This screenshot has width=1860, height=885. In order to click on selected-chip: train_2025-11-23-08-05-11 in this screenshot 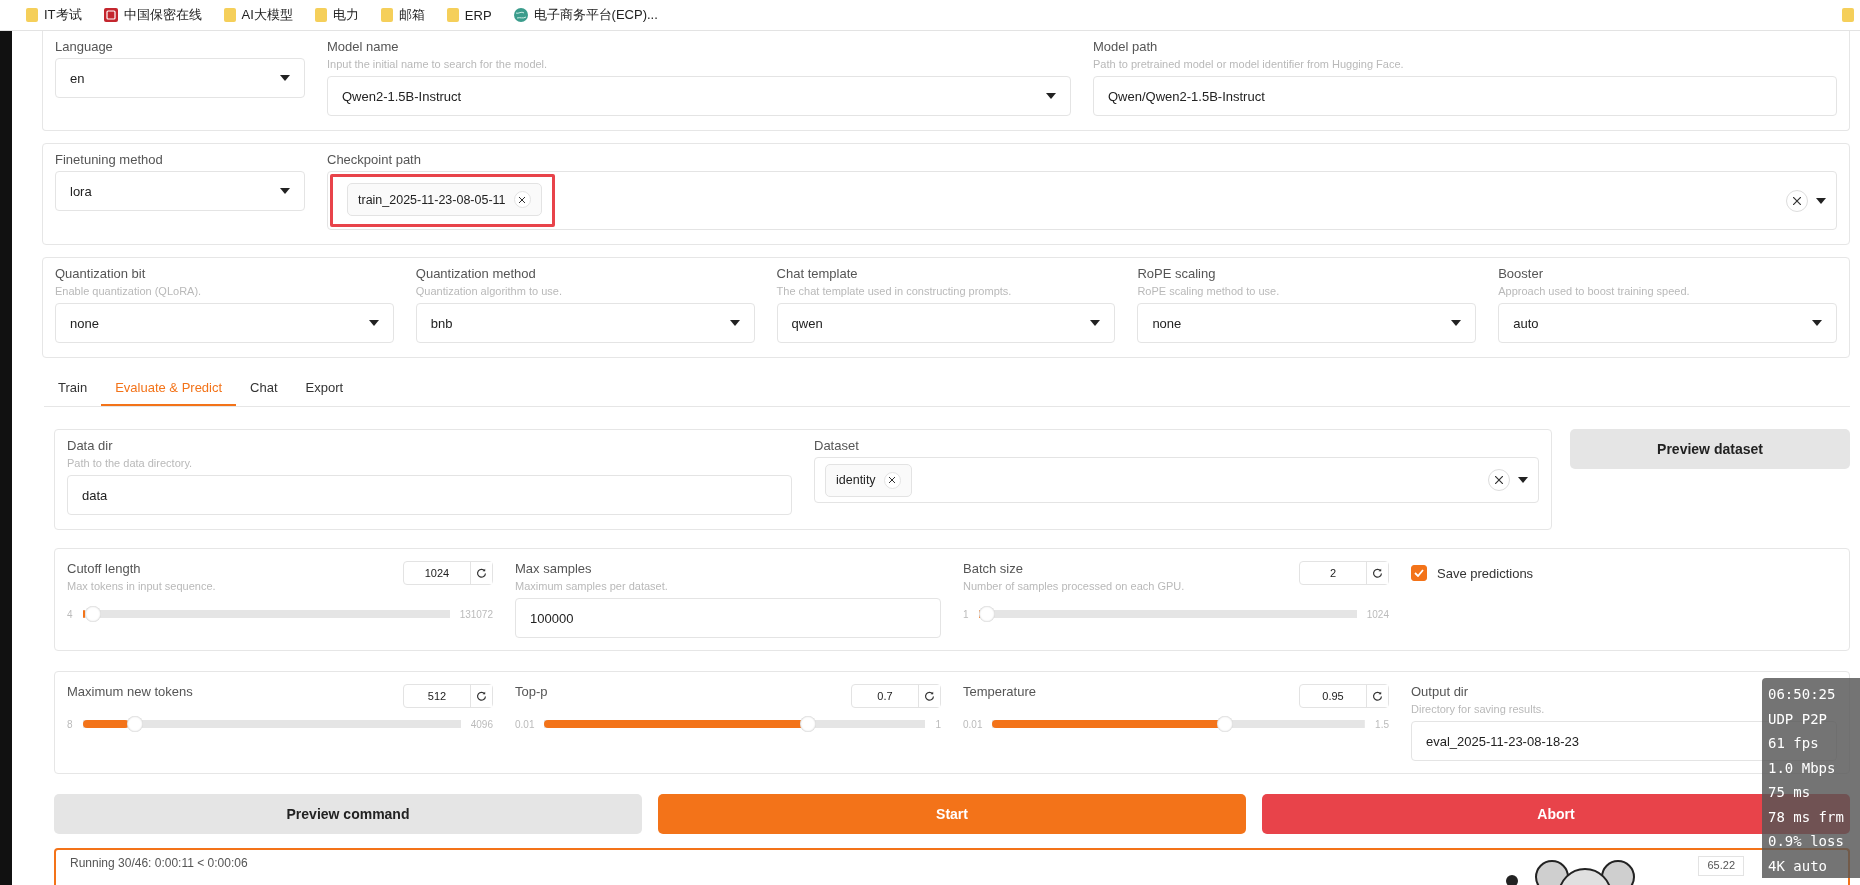, I will do `click(444, 199)`.